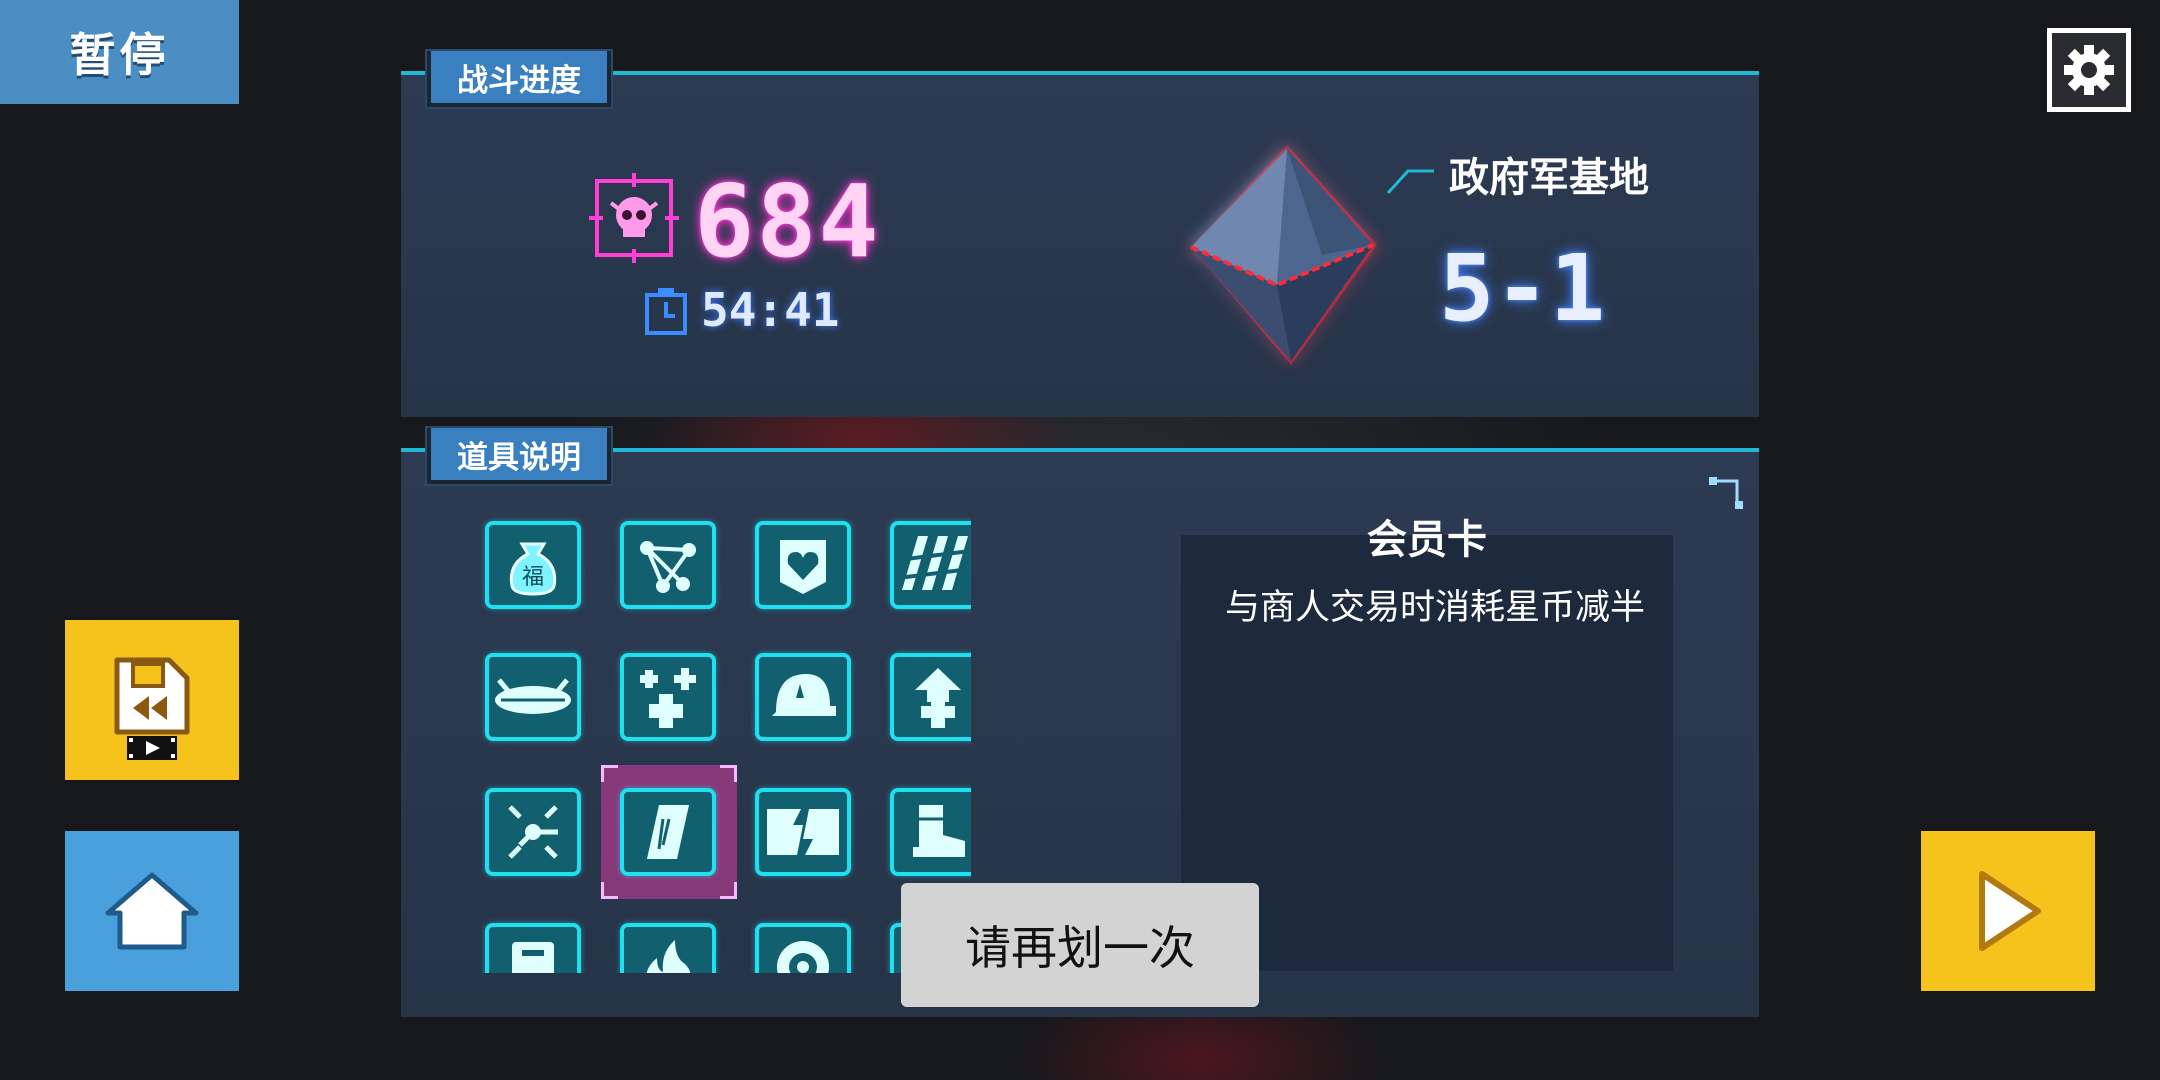  I want to click on heart-shield-icon, so click(803, 567).